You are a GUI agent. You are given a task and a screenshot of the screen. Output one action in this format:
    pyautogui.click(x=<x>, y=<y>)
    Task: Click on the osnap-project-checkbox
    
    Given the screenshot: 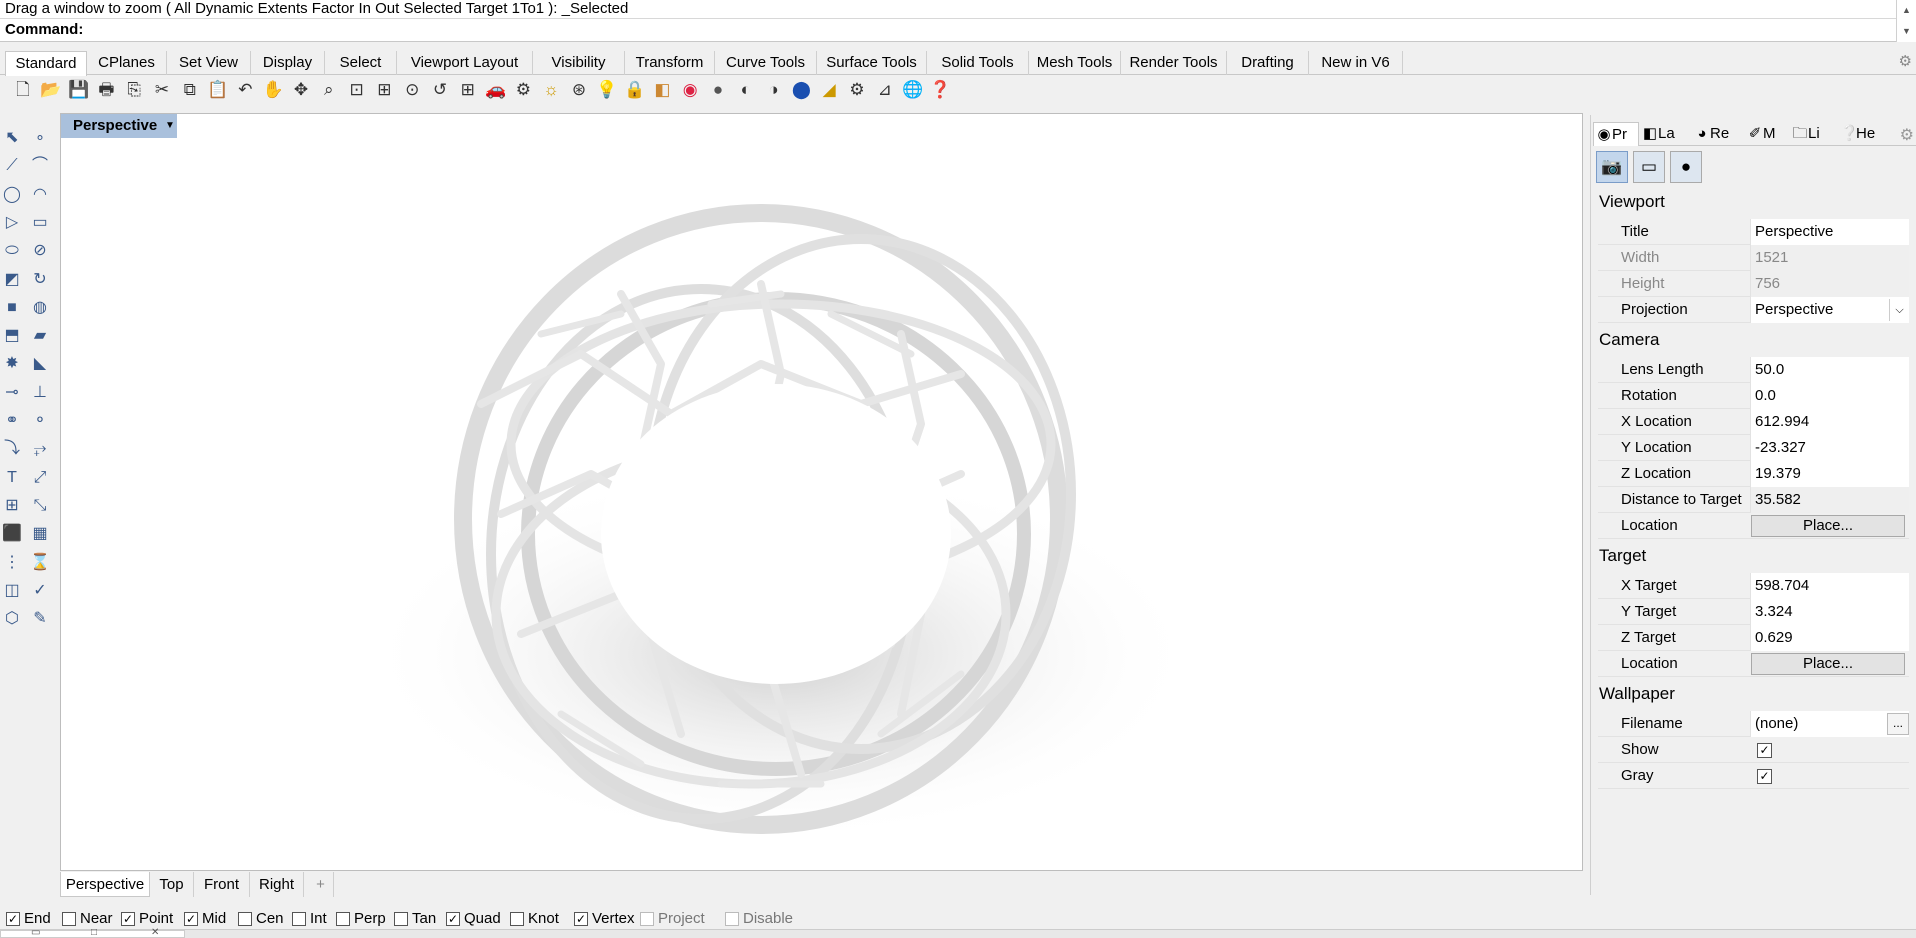 What is the action you would take?
    pyautogui.click(x=647, y=919)
    